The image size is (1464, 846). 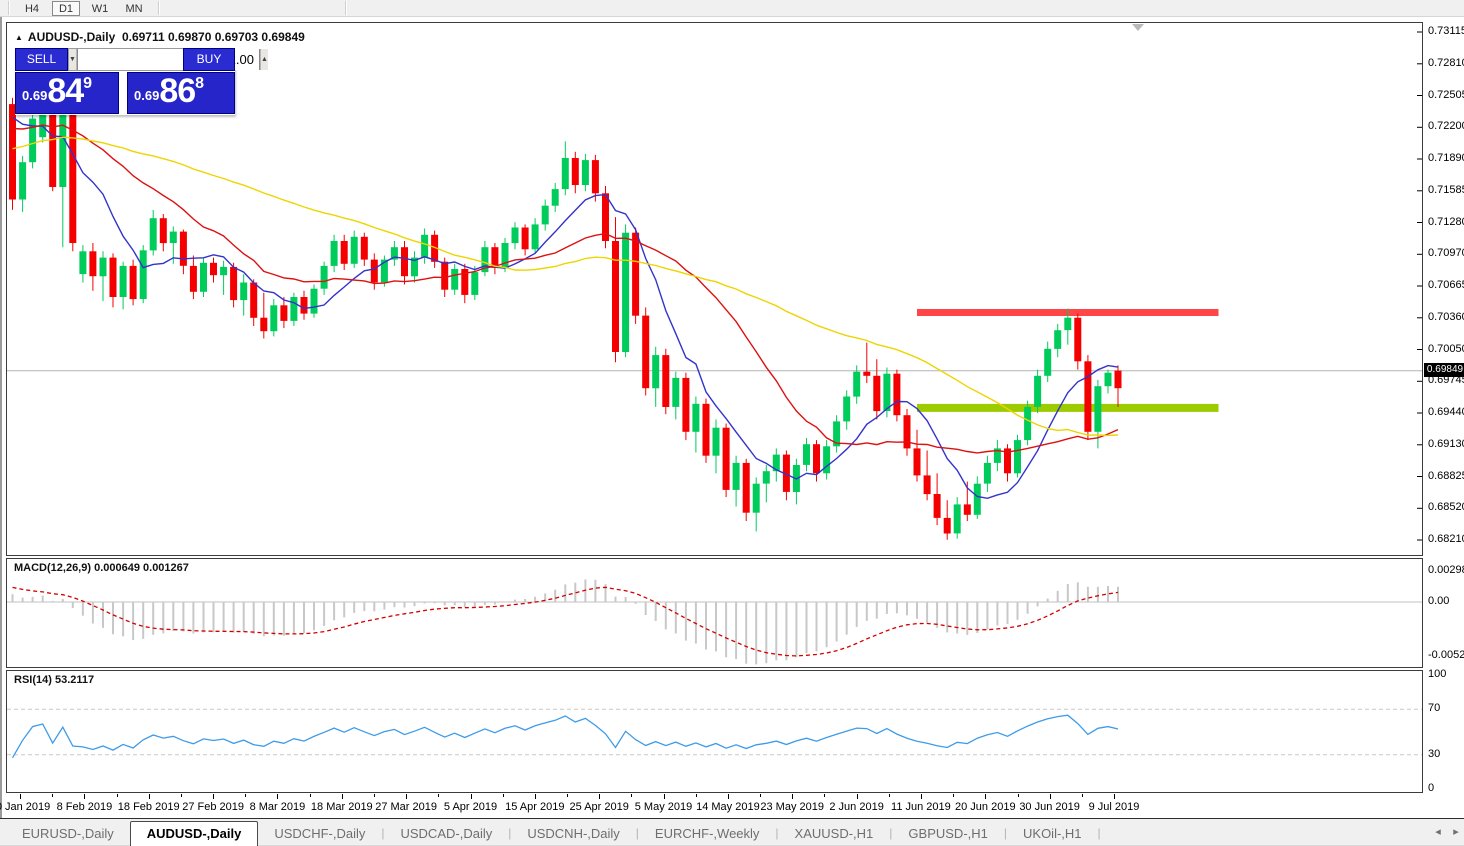 I want to click on timeframe-button-w1: W1, so click(x=100, y=8).